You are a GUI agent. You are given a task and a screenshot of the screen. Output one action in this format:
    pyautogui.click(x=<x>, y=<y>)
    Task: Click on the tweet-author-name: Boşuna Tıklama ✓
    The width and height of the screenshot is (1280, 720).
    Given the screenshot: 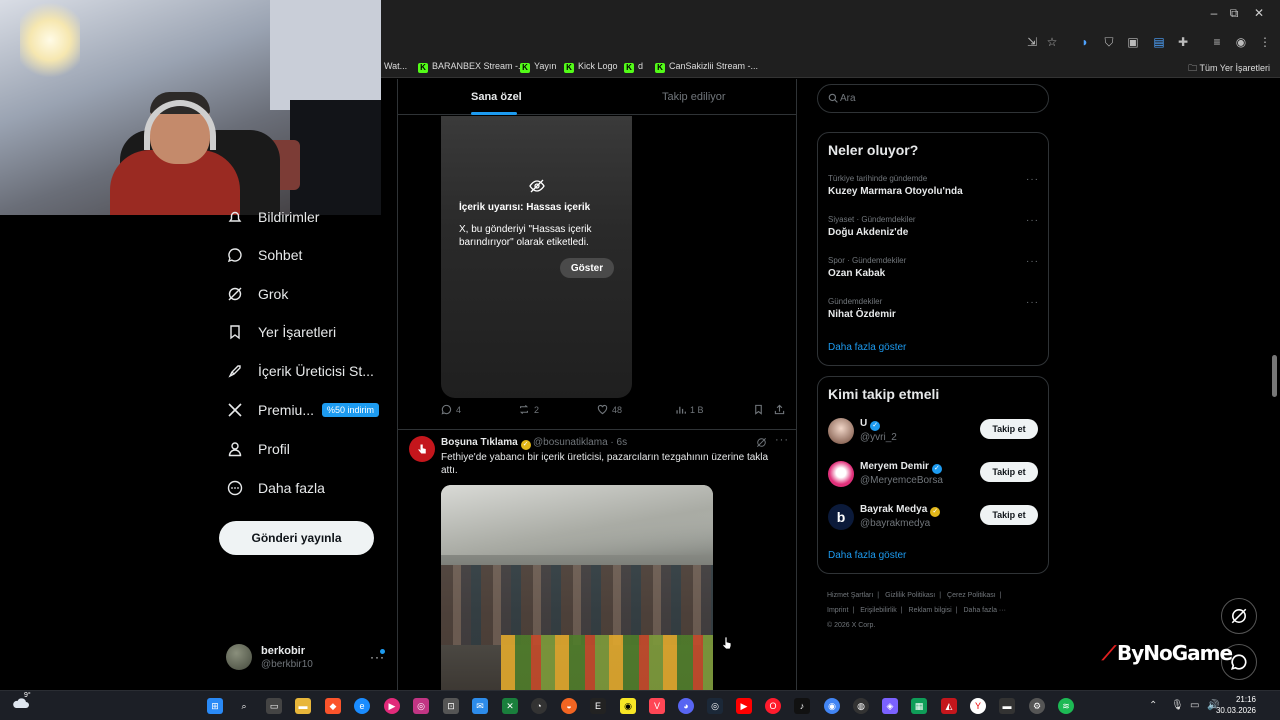 What is the action you would take?
    pyautogui.click(x=486, y=443)
    